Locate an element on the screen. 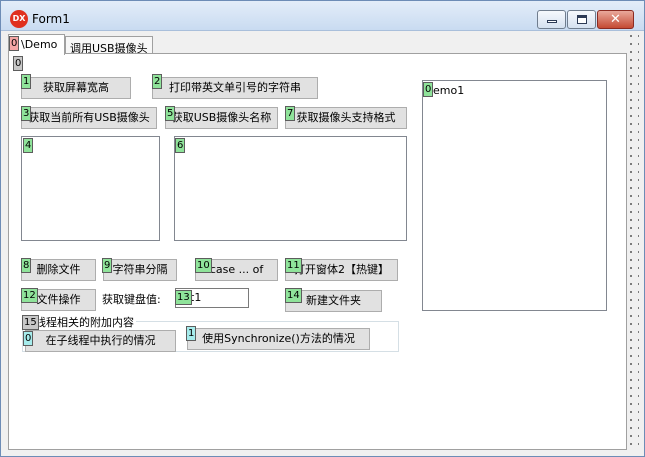  synchronize-method-badge: 1 is located at coordinates (191, 333).